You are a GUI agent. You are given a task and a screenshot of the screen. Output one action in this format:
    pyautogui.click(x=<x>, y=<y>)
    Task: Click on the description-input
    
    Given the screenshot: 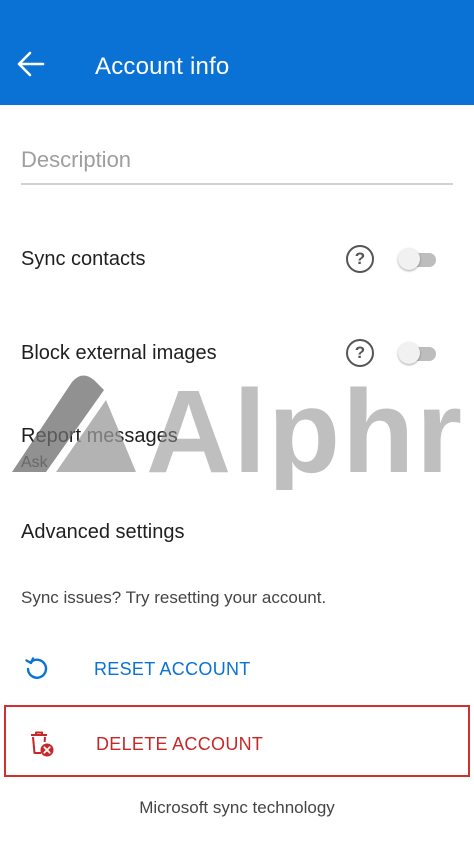 What is the action you would take?
    pyautogui.click(x=237, y=159)
    